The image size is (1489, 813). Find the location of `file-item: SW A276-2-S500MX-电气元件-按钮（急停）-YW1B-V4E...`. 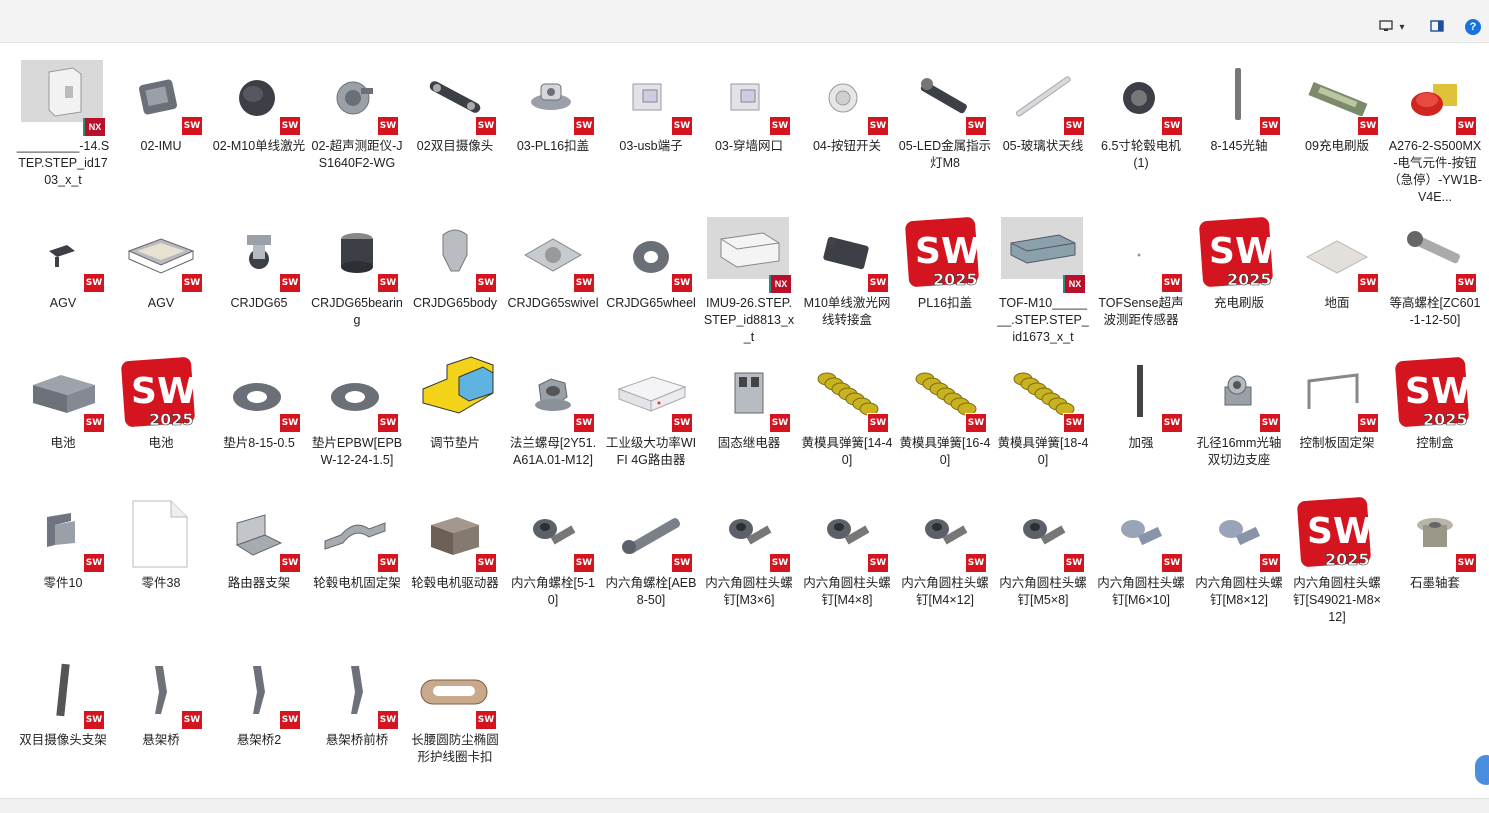

file-item: SW A276-2-S500MX-电气元件-按钮（急停）-YW1B-V4E... is located at coordinates (1435, 132).